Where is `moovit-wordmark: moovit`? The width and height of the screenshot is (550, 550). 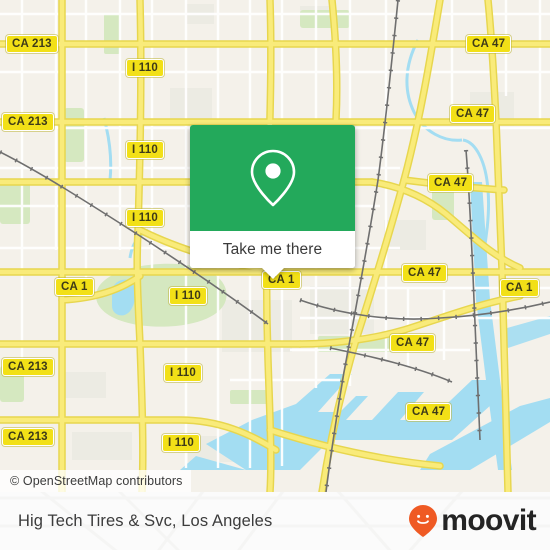 moovit-wordmark: moovit is located at coordinates (488, 520).